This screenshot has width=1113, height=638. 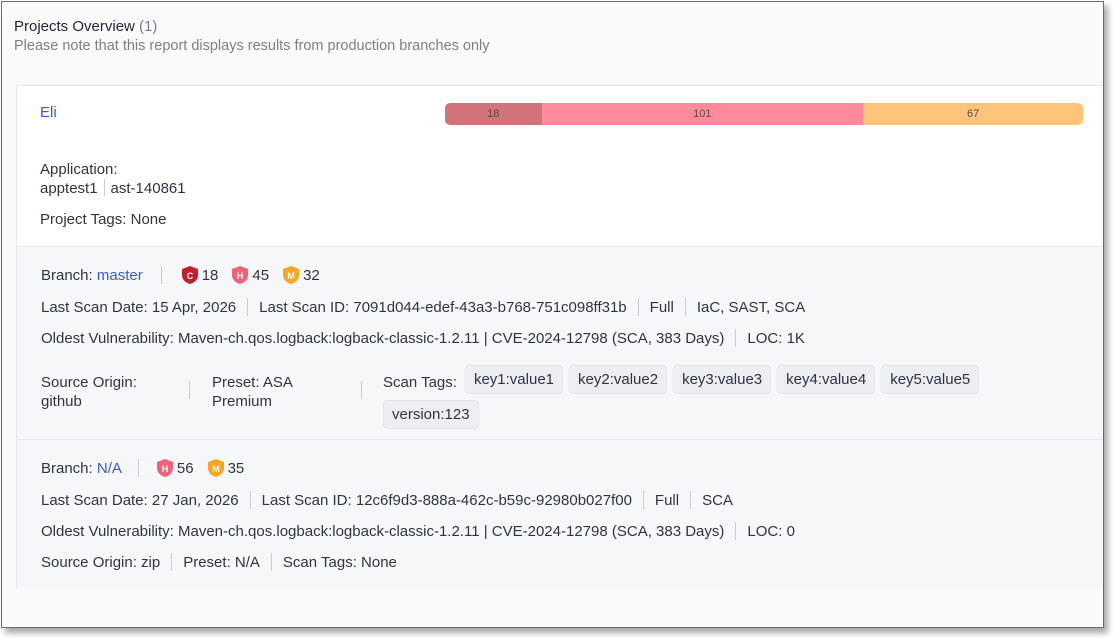 What do you see at coordinates (252, 382) in the screenshot?
I see `preset-label: Preset: ASA` at bounding box center [252, 382].